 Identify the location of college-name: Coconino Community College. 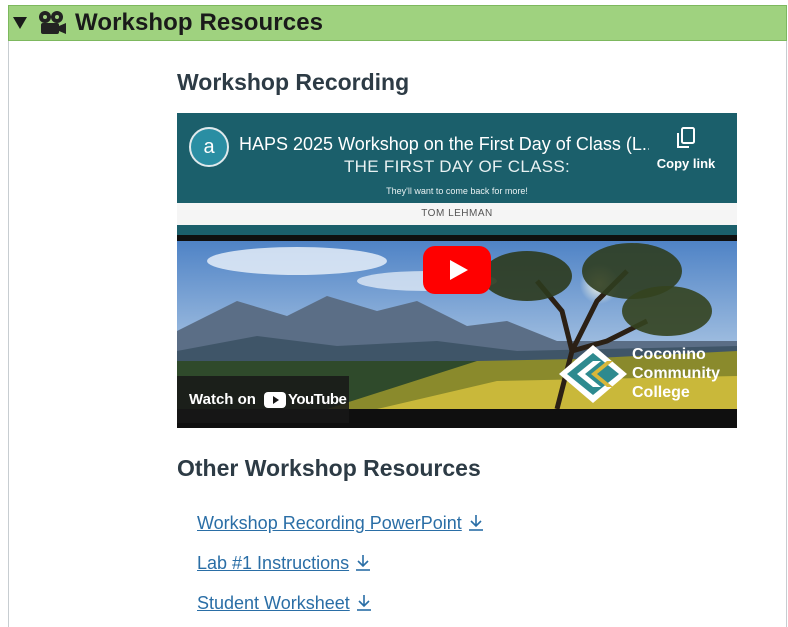
(676, 373).